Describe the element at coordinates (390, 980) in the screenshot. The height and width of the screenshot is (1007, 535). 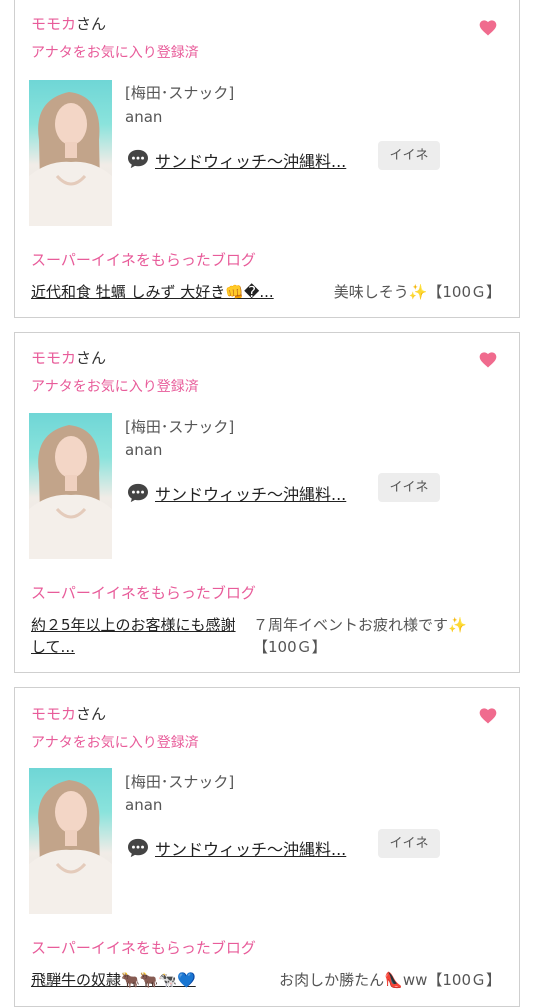
I see `super-iine-comment: お肉しか勝たん👠ww【100Ｇ】` at that location.